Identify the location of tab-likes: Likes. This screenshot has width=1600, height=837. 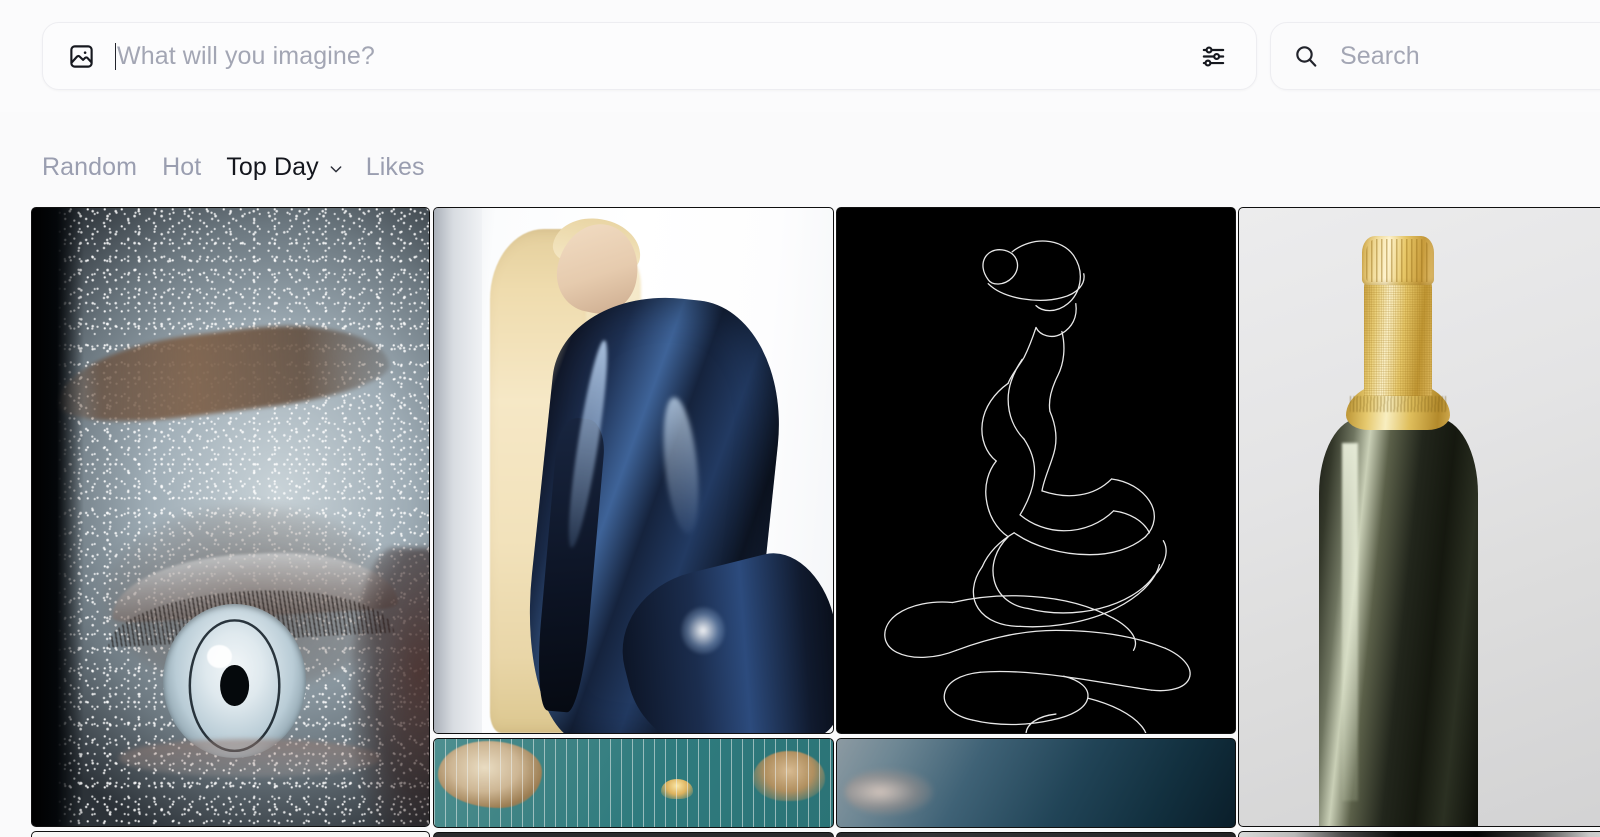
(395, 167).